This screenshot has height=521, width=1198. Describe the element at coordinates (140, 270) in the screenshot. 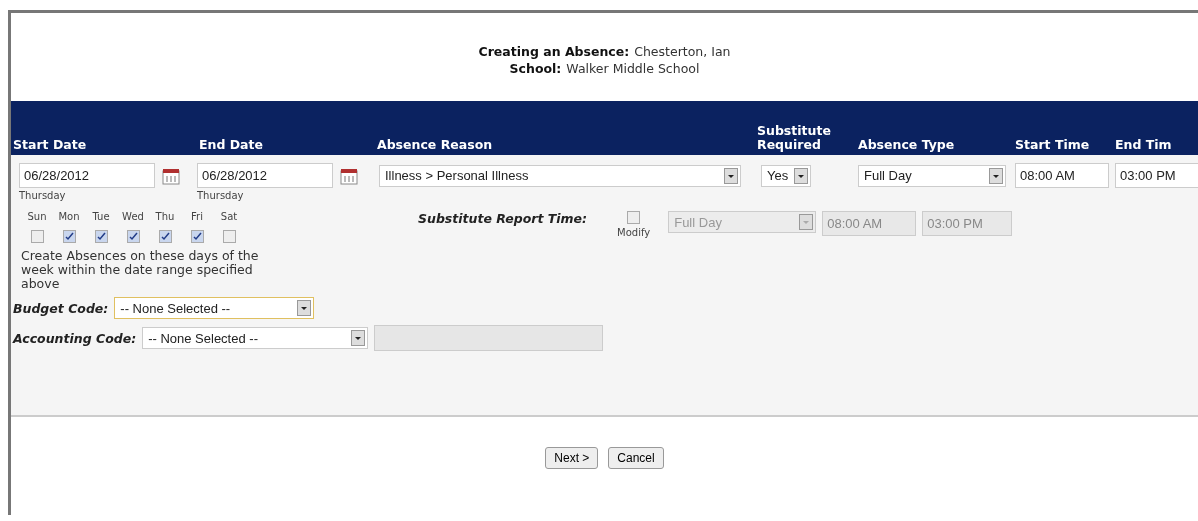

I see `days-note: Create Absences on these days of the week within the date range specified above` at that location.